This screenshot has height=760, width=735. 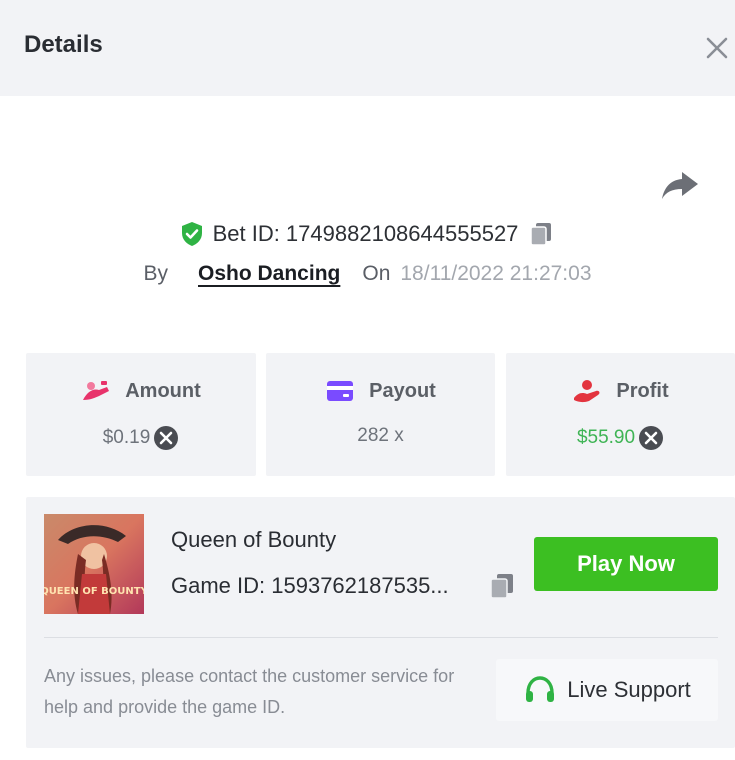 I want to click on user-link: Osho Dancing, so click(x=269, y=273).